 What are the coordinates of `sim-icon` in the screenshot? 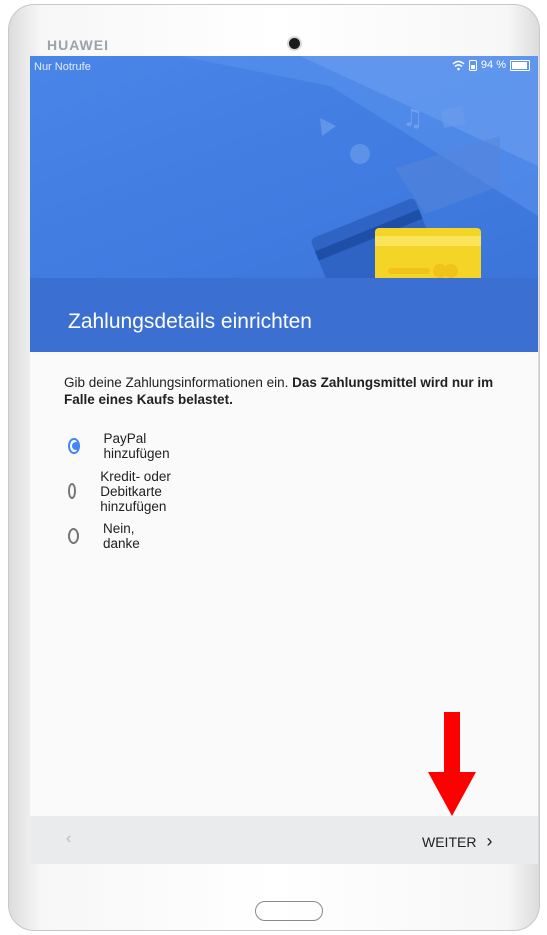 It's located at (472, 65).